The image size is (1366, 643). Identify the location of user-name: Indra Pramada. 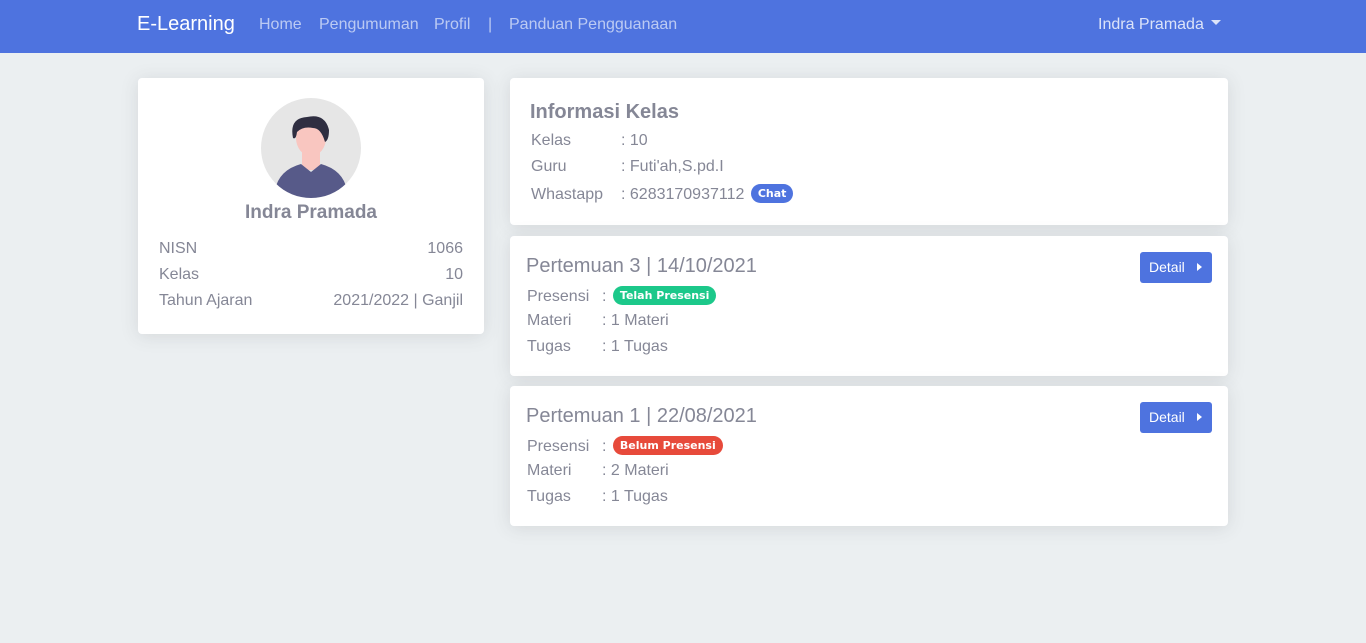
(1151, 24).